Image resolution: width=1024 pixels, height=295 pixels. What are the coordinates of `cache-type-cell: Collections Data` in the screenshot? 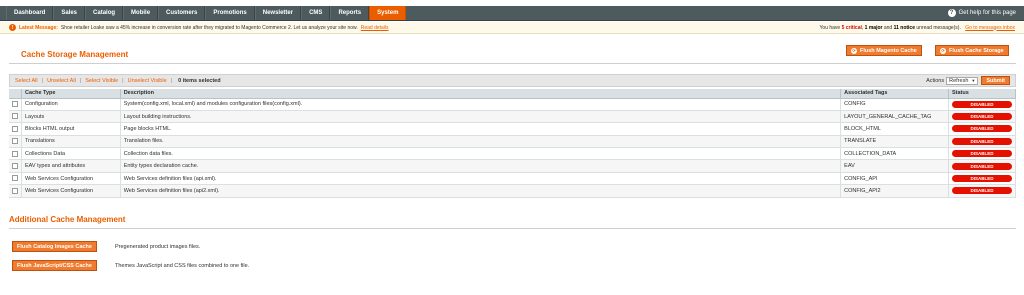 It's located at (71, 154).